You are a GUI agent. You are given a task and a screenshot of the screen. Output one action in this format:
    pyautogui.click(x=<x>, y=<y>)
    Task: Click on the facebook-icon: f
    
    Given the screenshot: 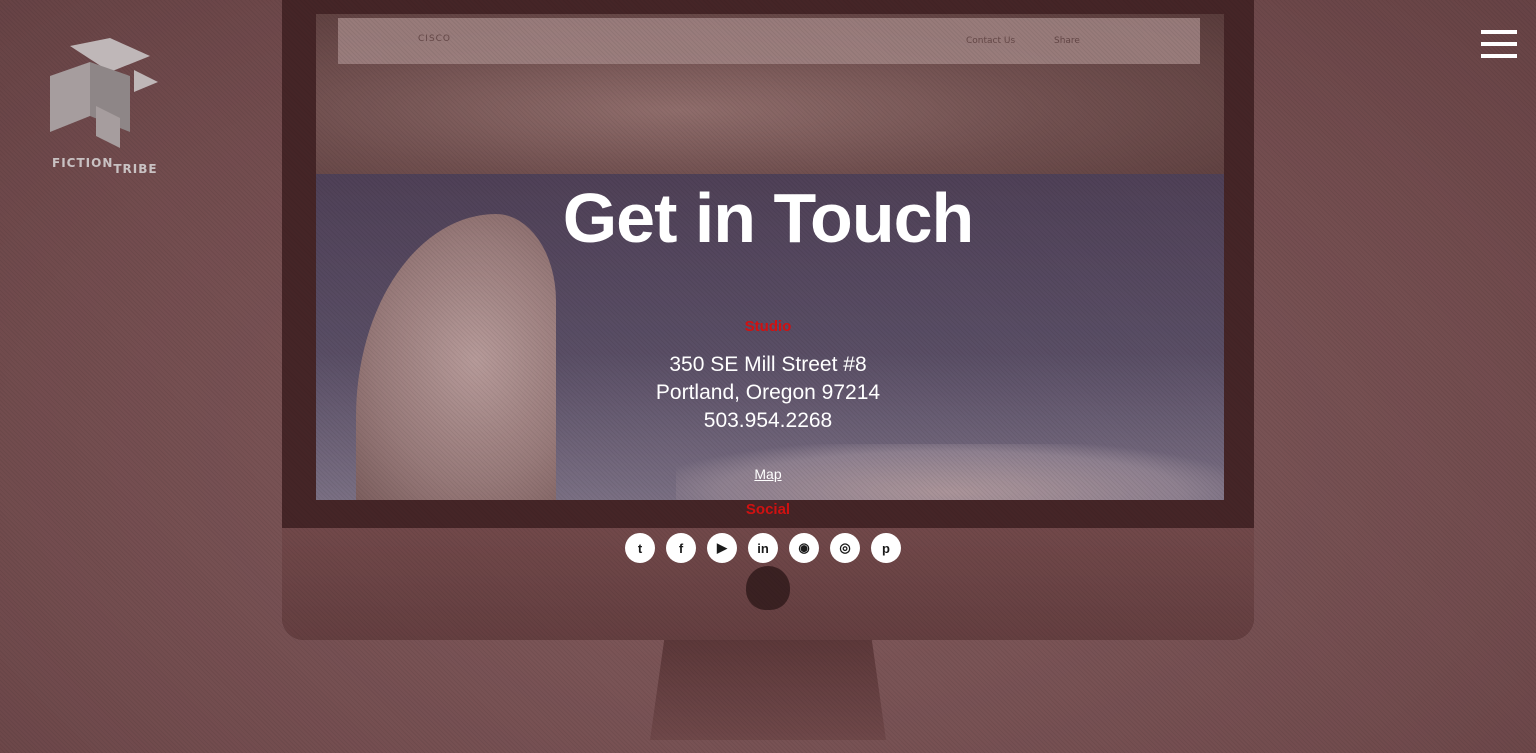 What is the action you would take?
    pyautogui.click(x=681, y=548)
    